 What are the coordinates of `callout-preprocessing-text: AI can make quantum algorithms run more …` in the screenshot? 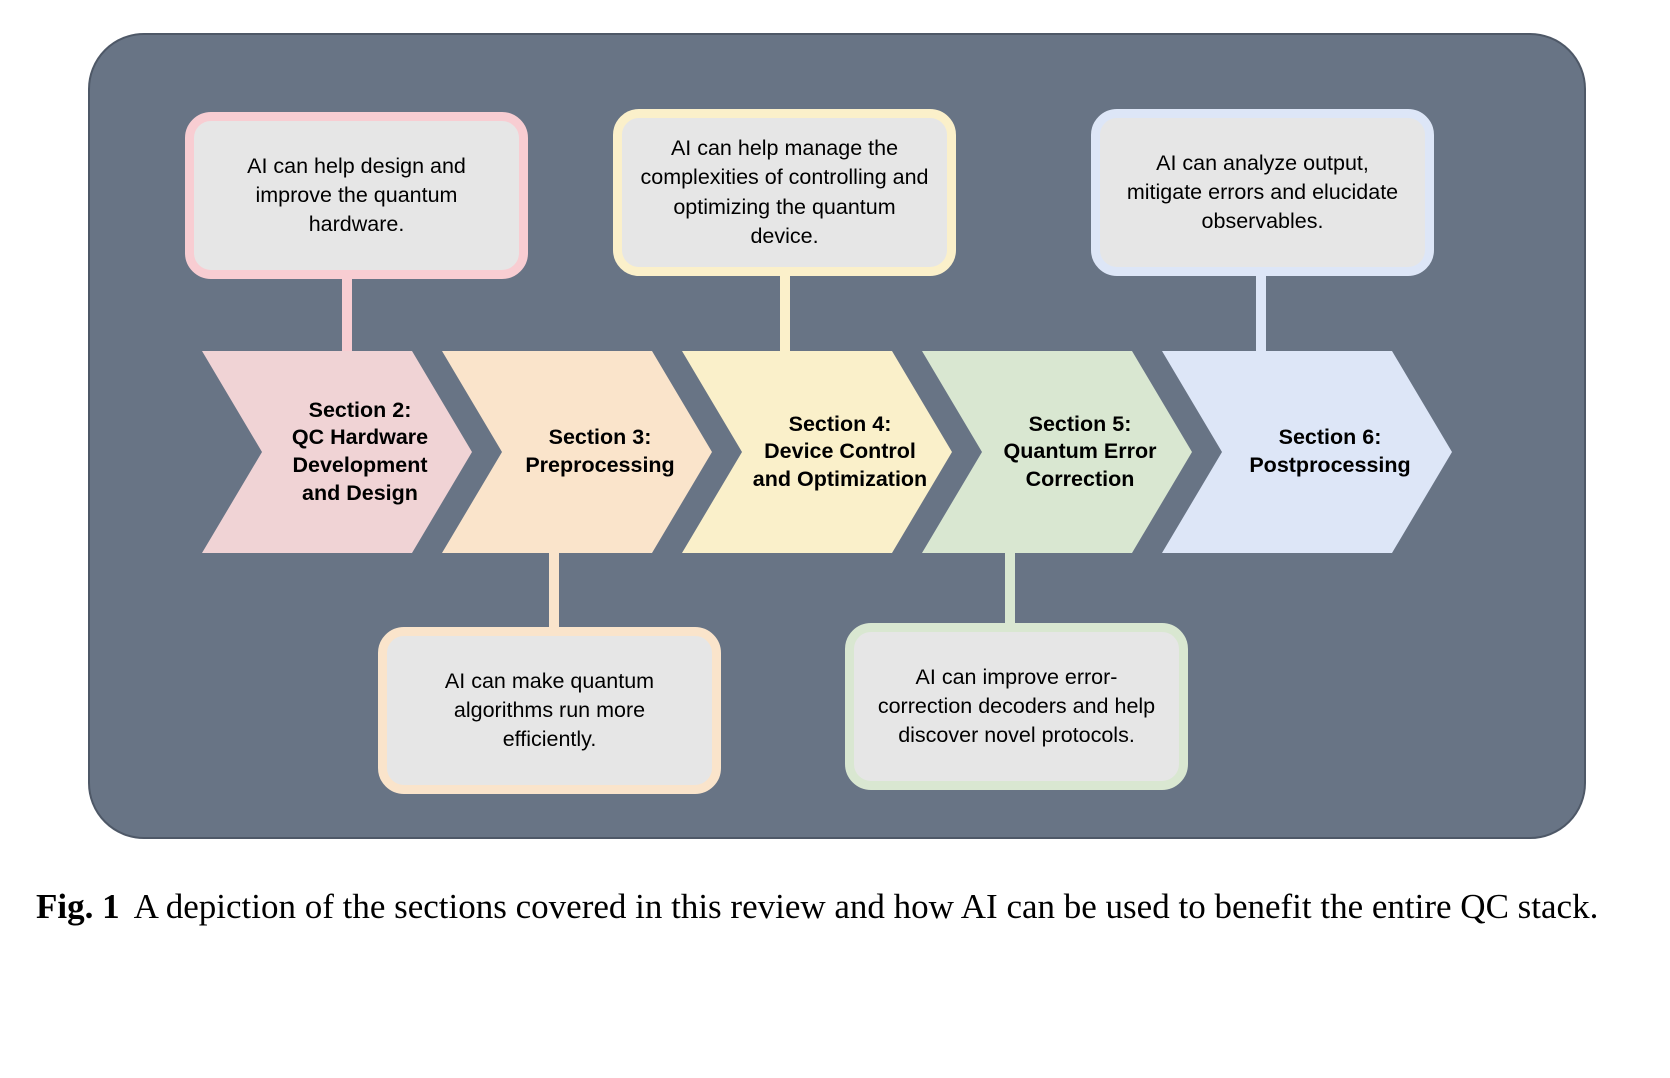 It's located at (549, 709).